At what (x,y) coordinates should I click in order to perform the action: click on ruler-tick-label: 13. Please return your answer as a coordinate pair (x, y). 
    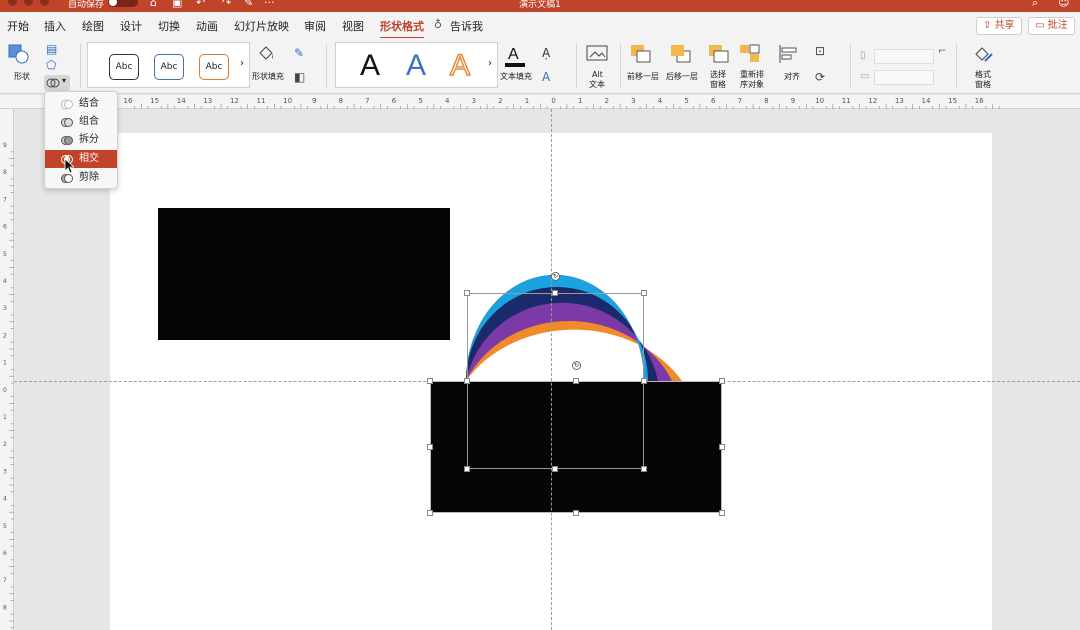
    Looking at the image, I should click on (899, 101).